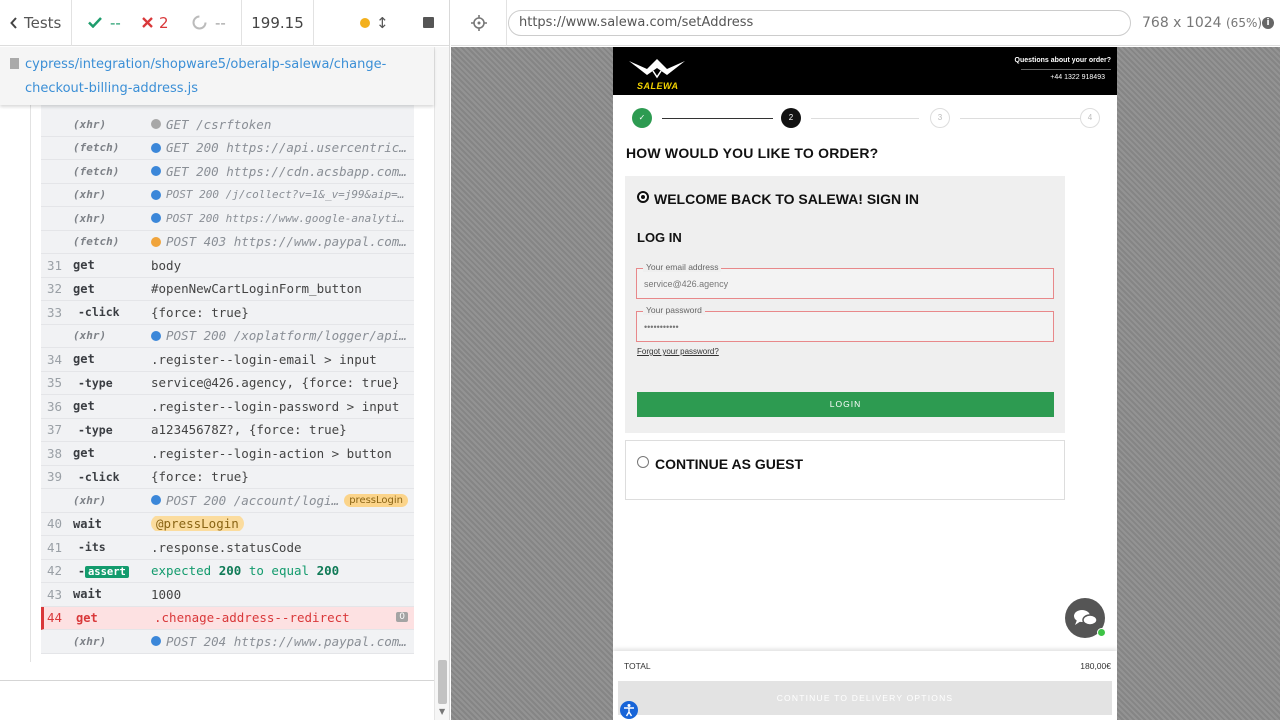 The height and width of the screenshot is (723, 1280). Describe the element at coordinates (845, 404) in the screenshot. I see `login-button: LOGIN` at that location.